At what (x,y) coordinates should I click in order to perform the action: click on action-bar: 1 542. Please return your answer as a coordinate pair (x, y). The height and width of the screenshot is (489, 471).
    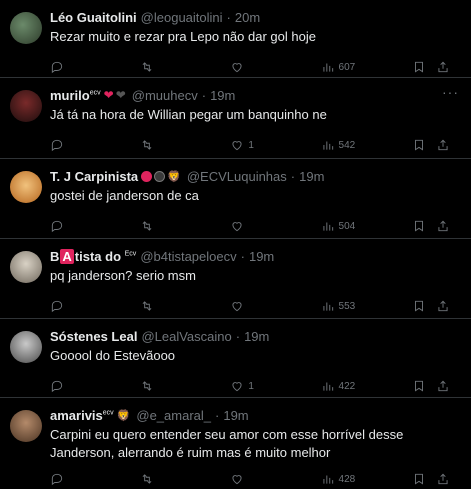
    Looking at the image, I should click on (255, 145).